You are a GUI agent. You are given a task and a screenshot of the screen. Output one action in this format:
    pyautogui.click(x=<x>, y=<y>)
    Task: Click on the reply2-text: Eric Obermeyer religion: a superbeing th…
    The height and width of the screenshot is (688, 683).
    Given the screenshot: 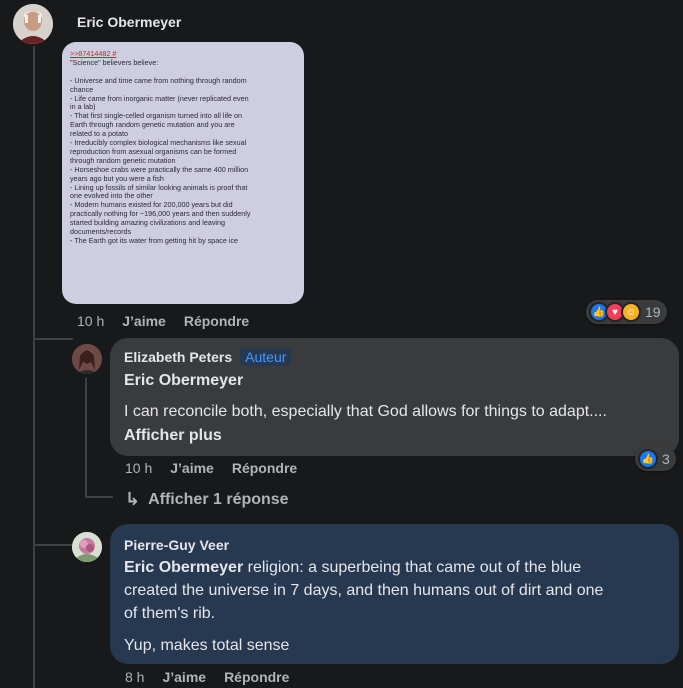 What is the action you would take?
    pyautogui.click(x=398, y=606)
    